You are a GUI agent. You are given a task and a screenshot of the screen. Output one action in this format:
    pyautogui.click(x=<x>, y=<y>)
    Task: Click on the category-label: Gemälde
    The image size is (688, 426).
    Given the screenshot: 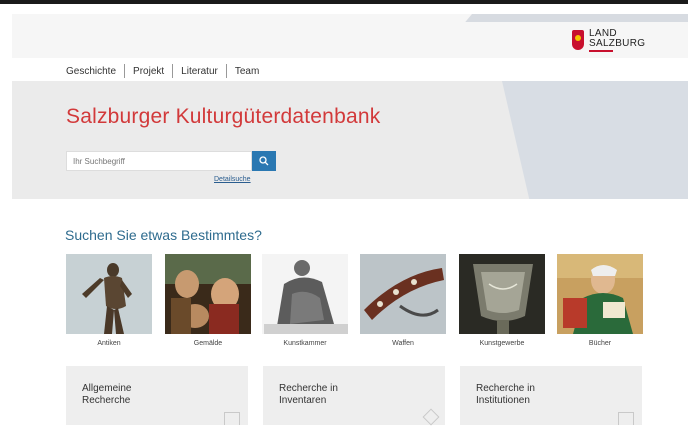 What is the action you would take?
    pyautogui.click(x=208, y=343)
    